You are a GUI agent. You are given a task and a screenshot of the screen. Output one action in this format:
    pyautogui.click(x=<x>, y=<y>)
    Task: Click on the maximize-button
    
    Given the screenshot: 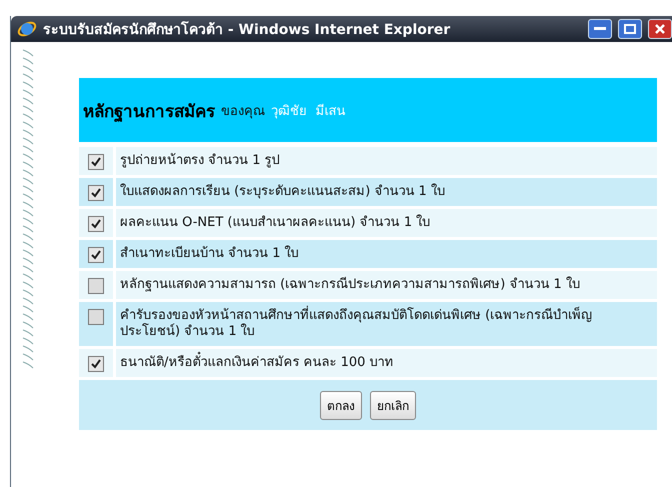 What is the action you would take?
    pyautogui.click(x=630, y=29)
    